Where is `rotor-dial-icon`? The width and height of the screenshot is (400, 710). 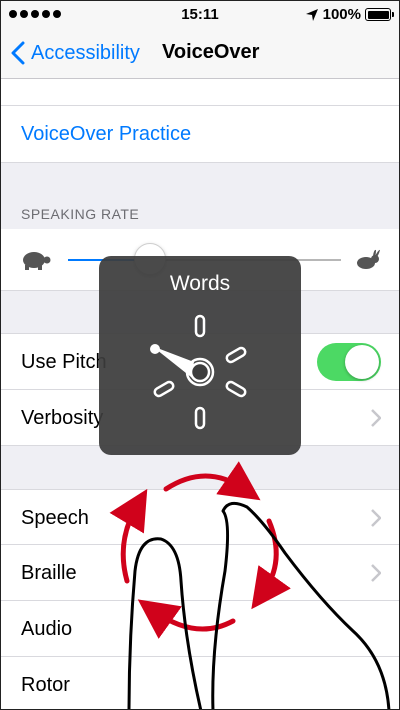 rotor-dial-icon is located at coordinates (198, 372).